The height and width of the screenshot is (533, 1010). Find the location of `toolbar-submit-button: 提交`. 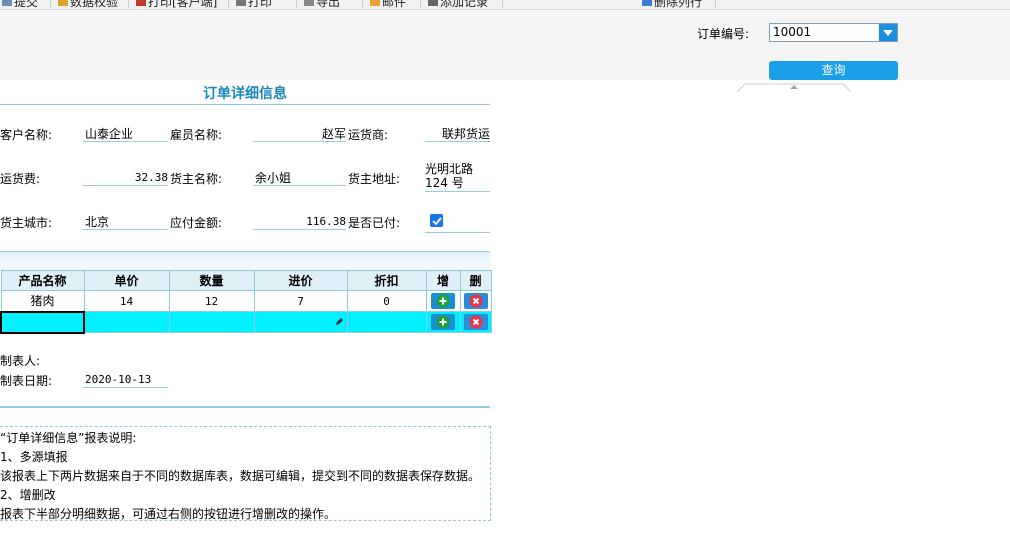

toolbar-submit-button: 提交 is located at coordinates (20, 4).